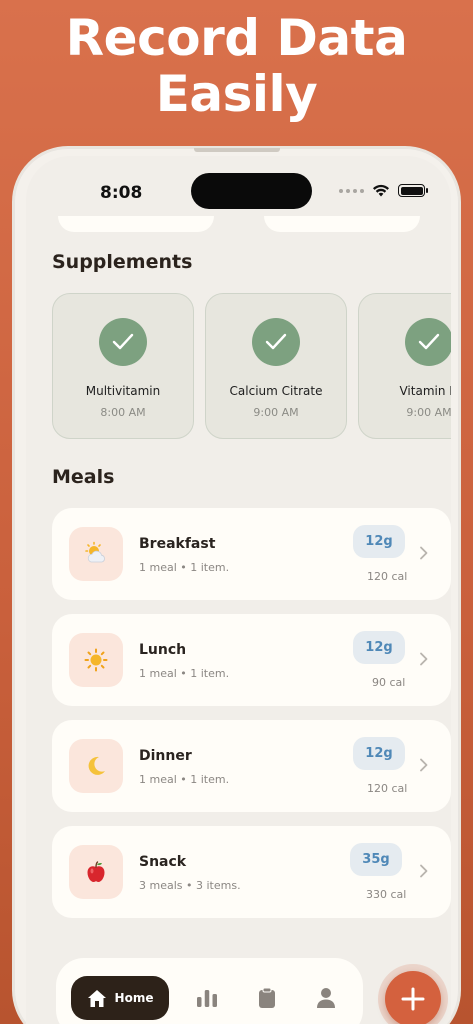  What do you see at coordinates (237, 150) in the screenshot?
I see `phone-speaker` at bounding box center [237, 150].